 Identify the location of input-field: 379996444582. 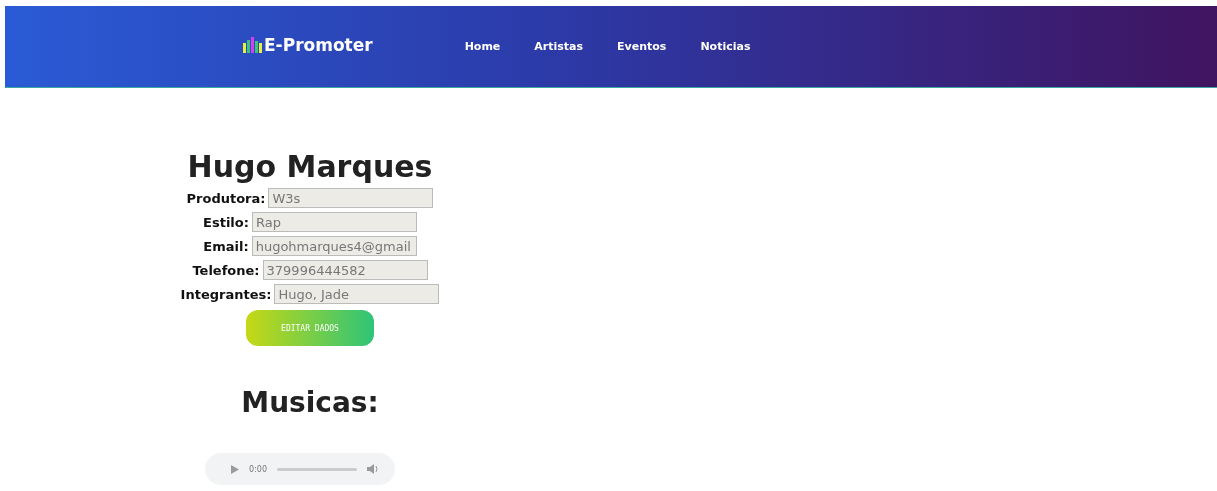
(345, 270).